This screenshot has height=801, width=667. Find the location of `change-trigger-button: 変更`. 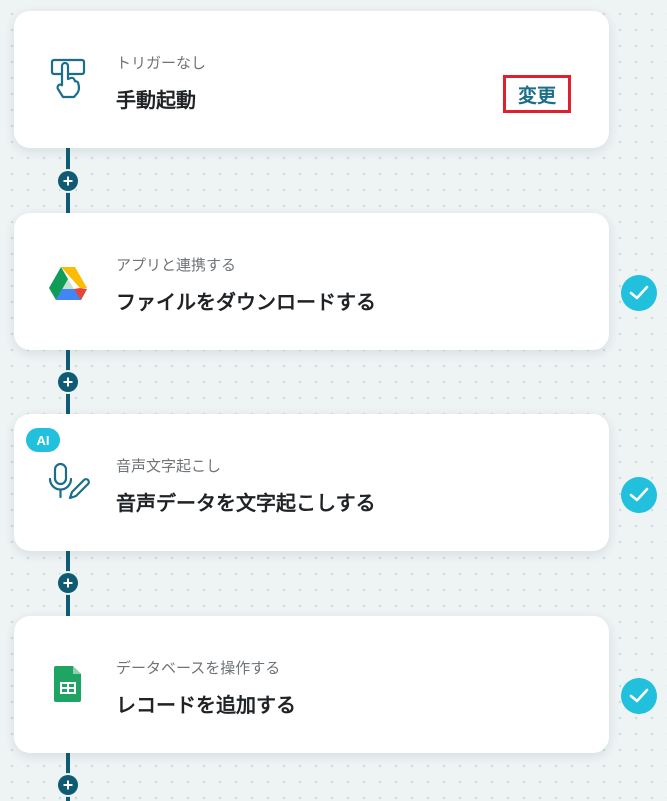

change-trigger-button: 変更 is located at coordinates (537, 94).